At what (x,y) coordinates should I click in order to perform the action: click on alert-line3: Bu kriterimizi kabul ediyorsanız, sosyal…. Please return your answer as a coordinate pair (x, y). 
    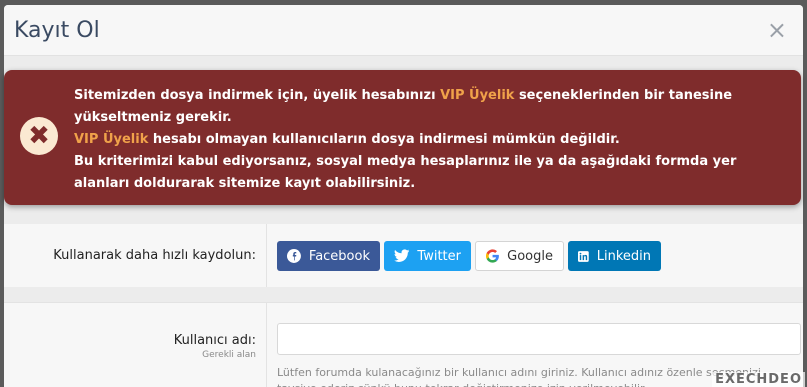
    Looking at the image, I should click on (405, 172).